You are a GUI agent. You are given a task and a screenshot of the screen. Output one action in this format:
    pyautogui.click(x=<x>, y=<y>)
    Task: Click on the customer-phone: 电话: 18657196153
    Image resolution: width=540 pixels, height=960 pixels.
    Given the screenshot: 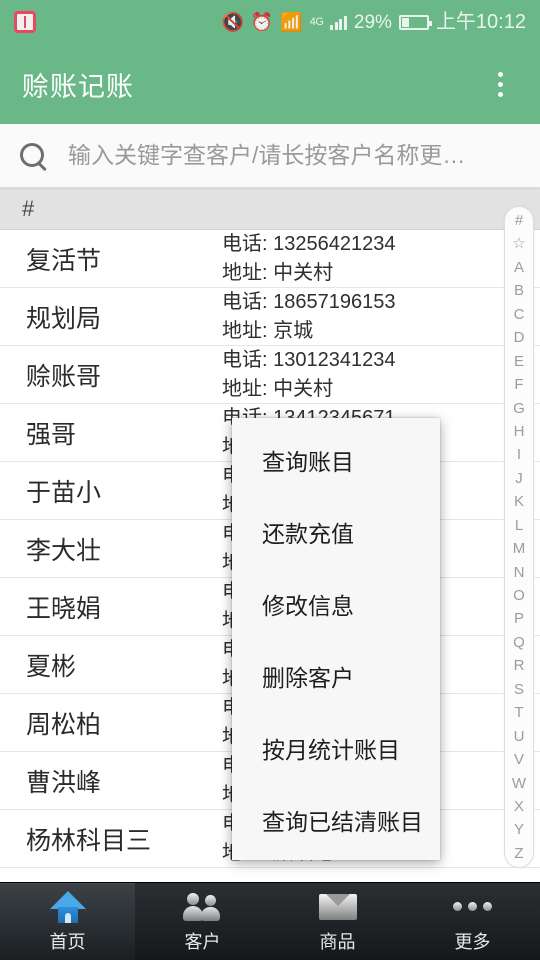 What is the action you would take?
    pyautogui.click(x=309, y=302)
    